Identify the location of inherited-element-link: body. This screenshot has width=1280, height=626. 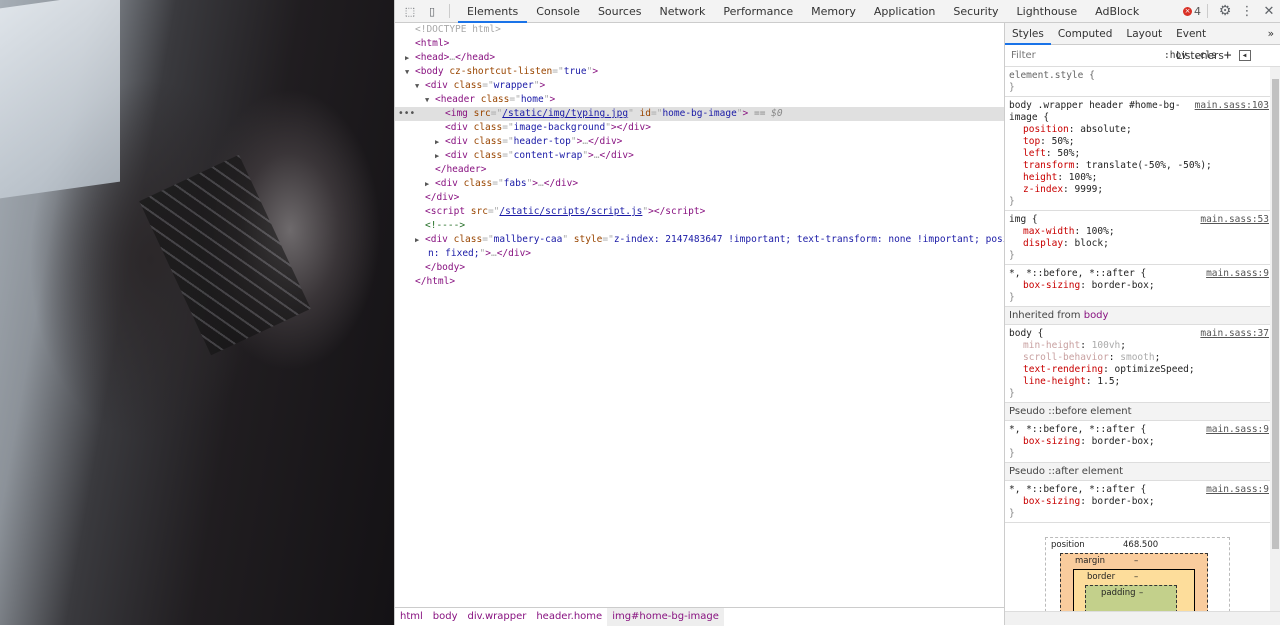
(1096, 315).